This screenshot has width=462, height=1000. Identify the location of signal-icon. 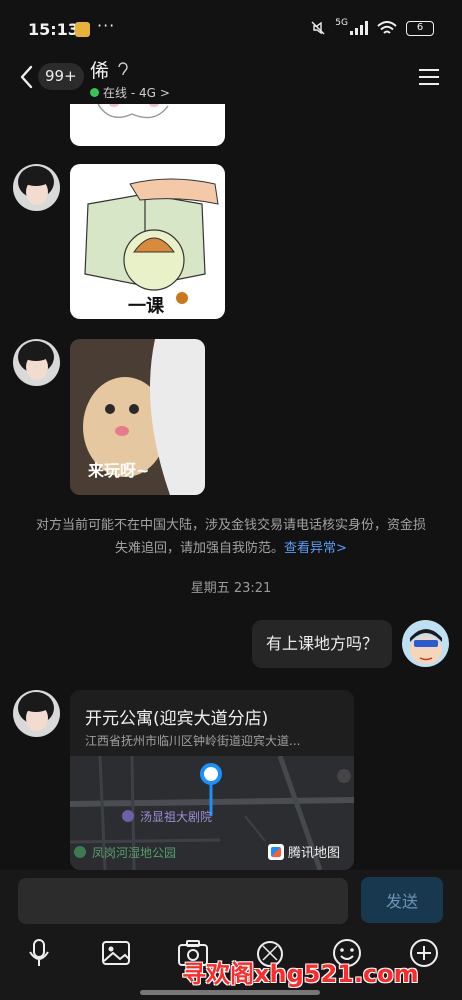
(359, 28).